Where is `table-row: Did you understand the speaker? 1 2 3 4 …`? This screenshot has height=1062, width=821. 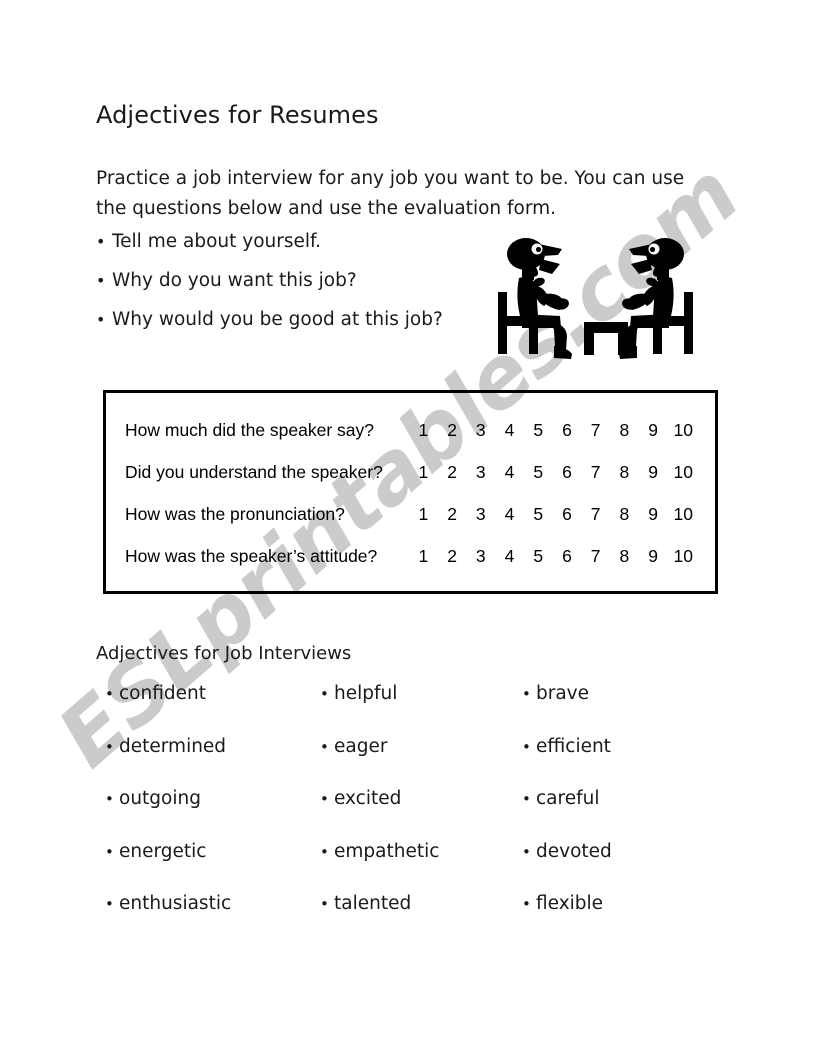
table-row: Did you understand the speaker? 1 2 3 4 … is located at coordinates (410, 476).